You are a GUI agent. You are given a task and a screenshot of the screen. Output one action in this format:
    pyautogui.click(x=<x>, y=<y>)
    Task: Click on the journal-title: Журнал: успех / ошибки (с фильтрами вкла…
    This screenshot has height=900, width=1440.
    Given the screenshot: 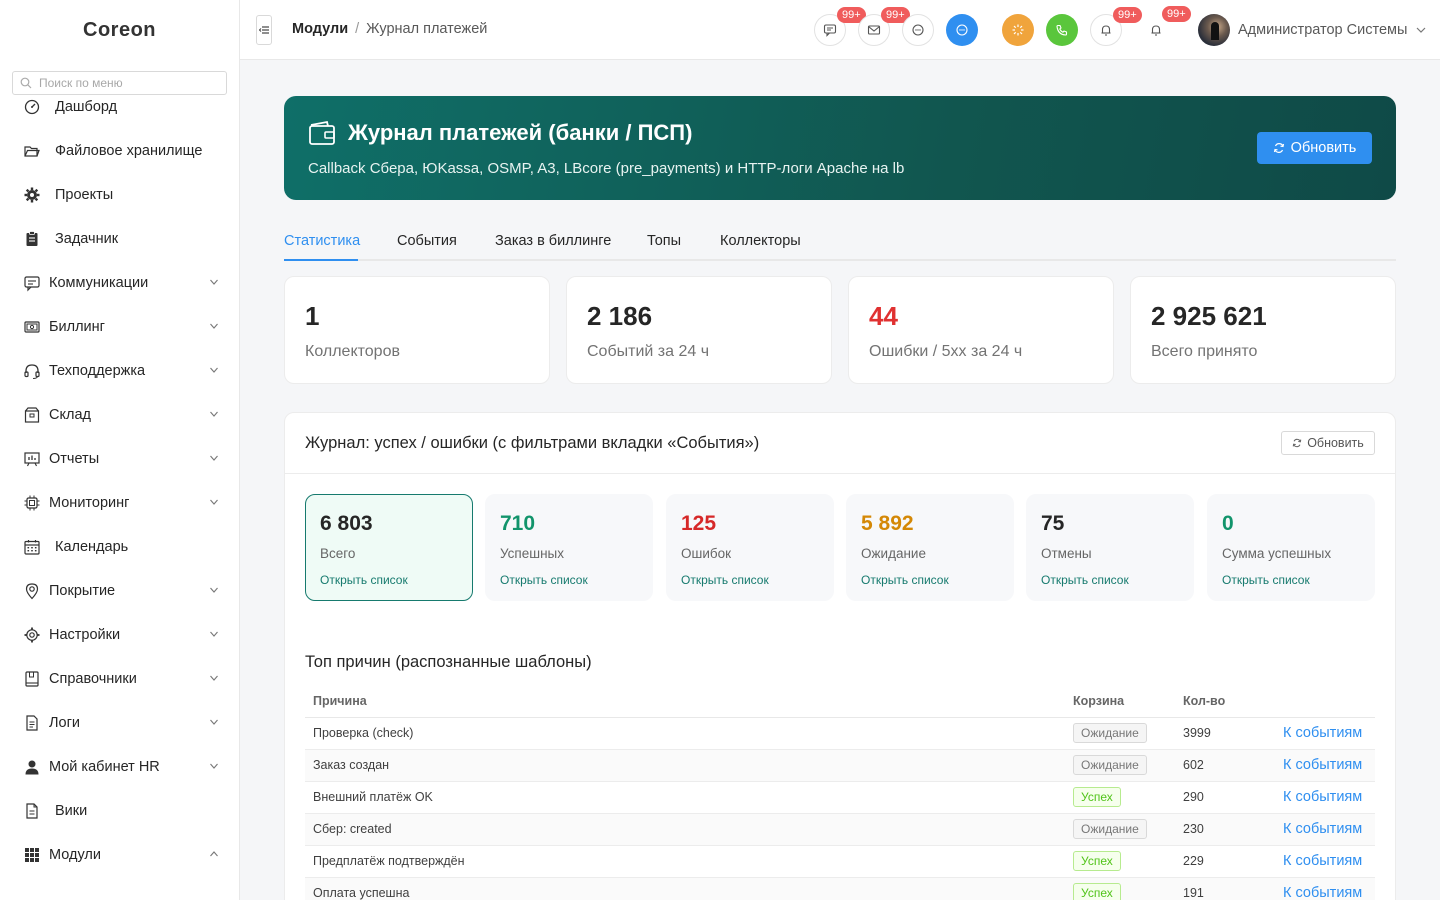 What is the action you would take?
    pyautogui.click(x=532, y=443)
    